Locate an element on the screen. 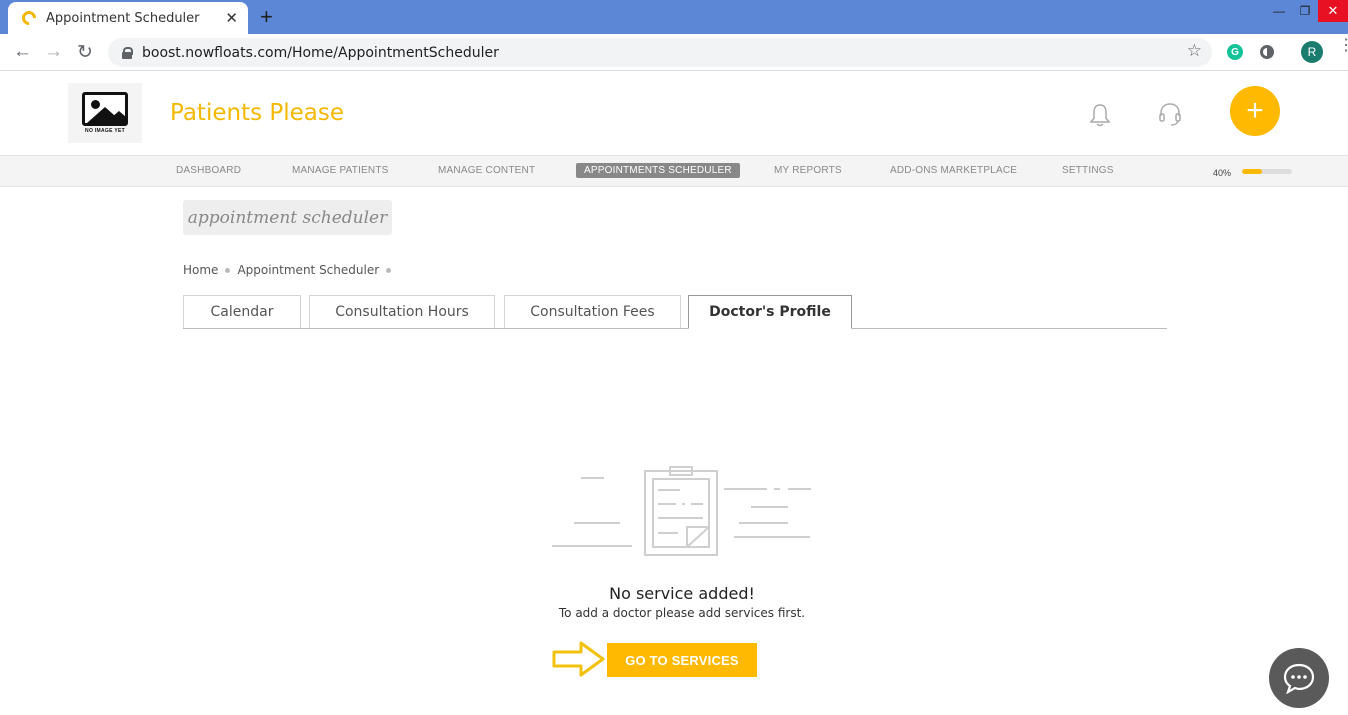  back-arrow-icon: ← is located at coordinates (22, 52).